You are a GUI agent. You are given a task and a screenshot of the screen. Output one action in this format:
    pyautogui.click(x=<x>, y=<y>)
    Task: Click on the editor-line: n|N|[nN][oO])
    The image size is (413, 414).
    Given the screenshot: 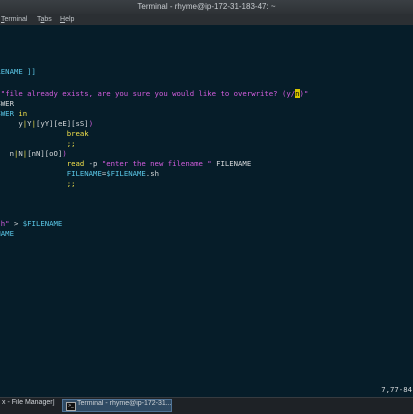 What is the action you would take?
    pyautogui.click(x=33, y=154)
    